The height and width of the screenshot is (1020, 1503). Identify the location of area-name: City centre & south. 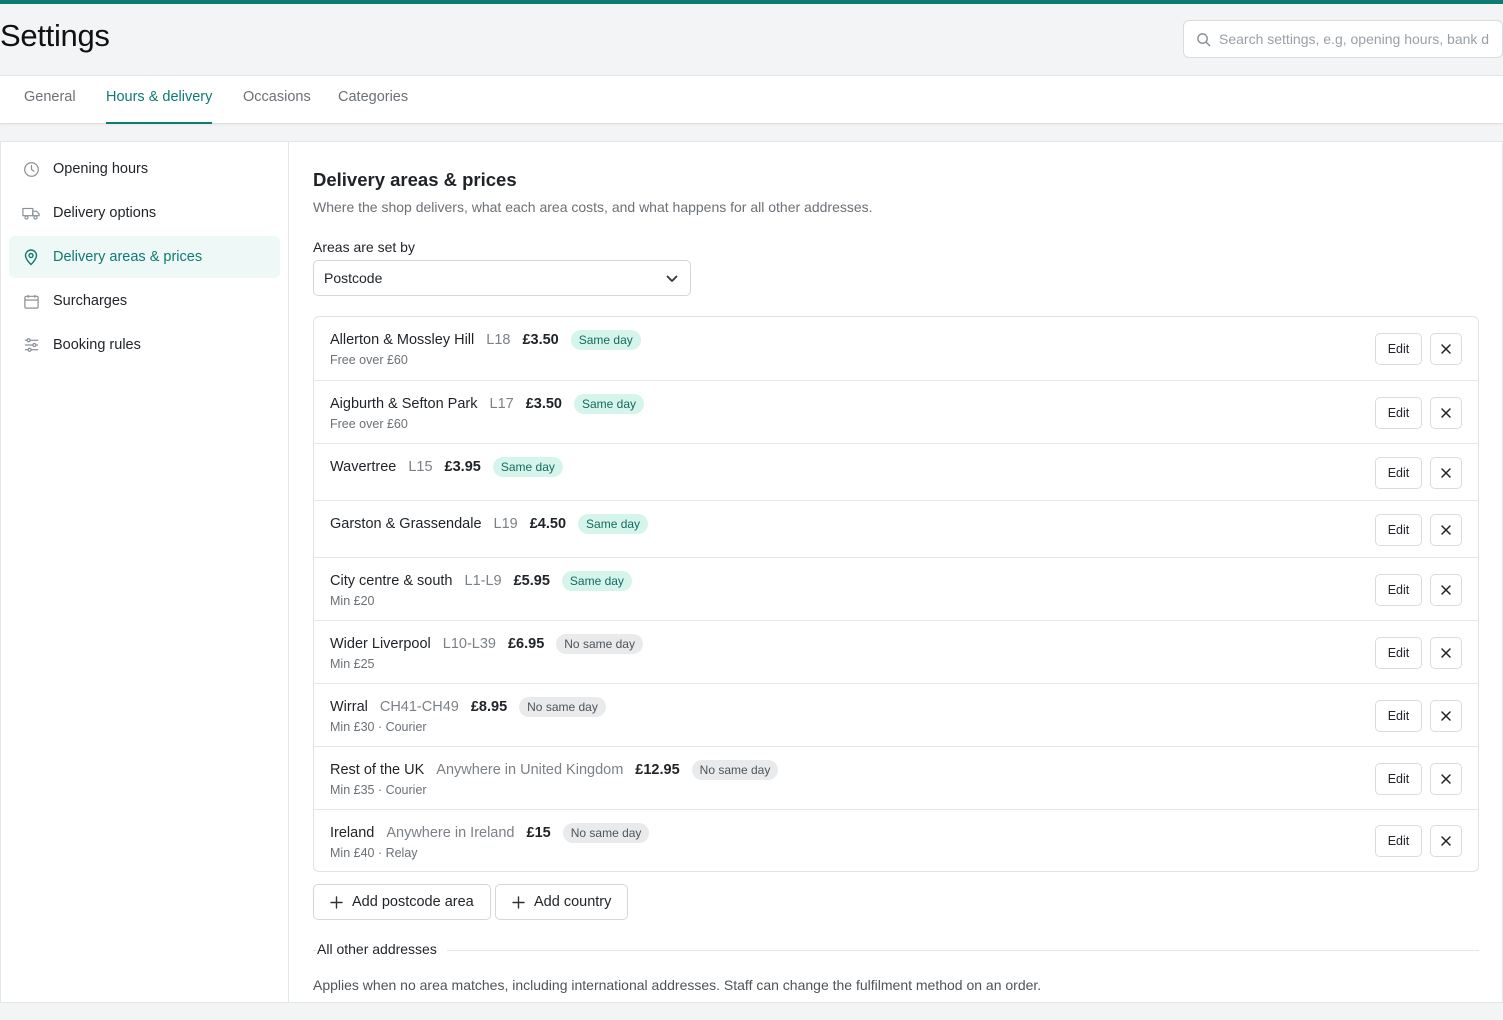
(391, 581).